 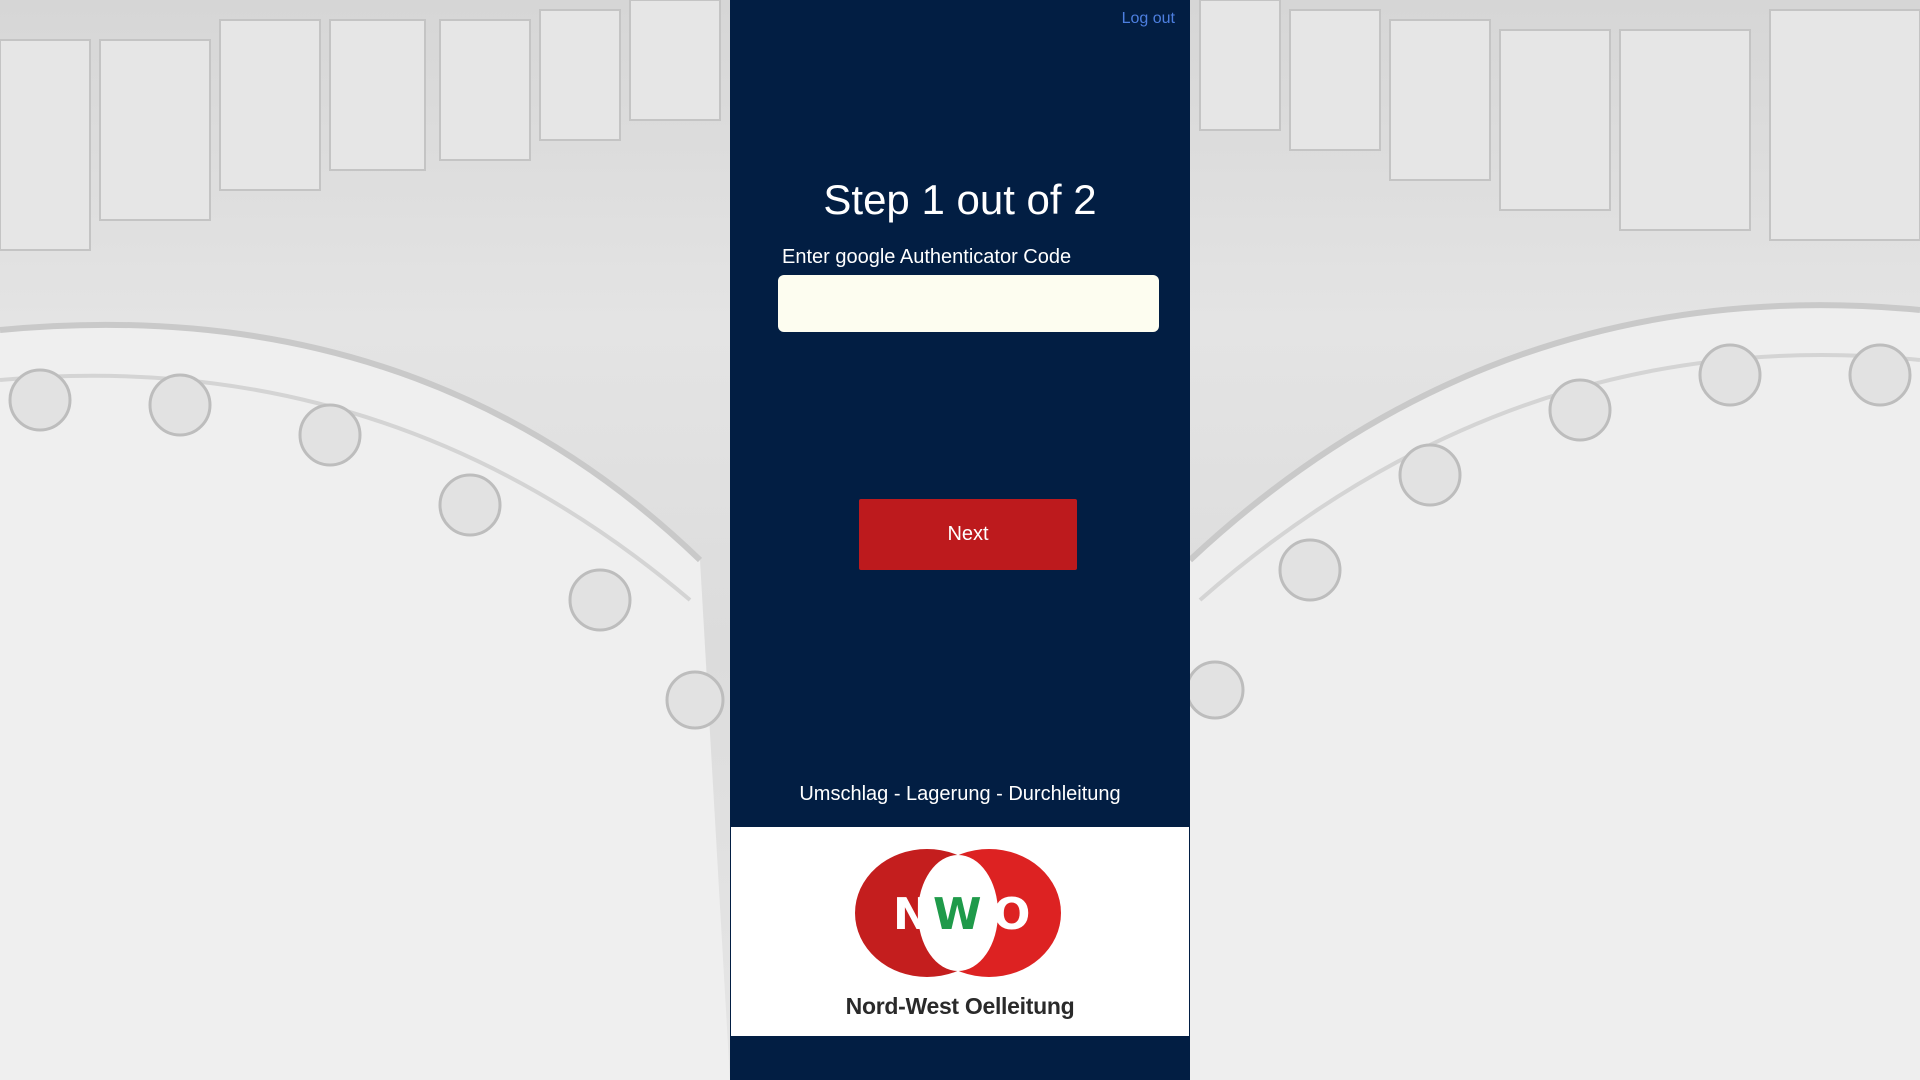 What do you see at coordinates (968, 303) in the screenshot?
I see `authenticator-code-input` at bounding box center [968, 303].